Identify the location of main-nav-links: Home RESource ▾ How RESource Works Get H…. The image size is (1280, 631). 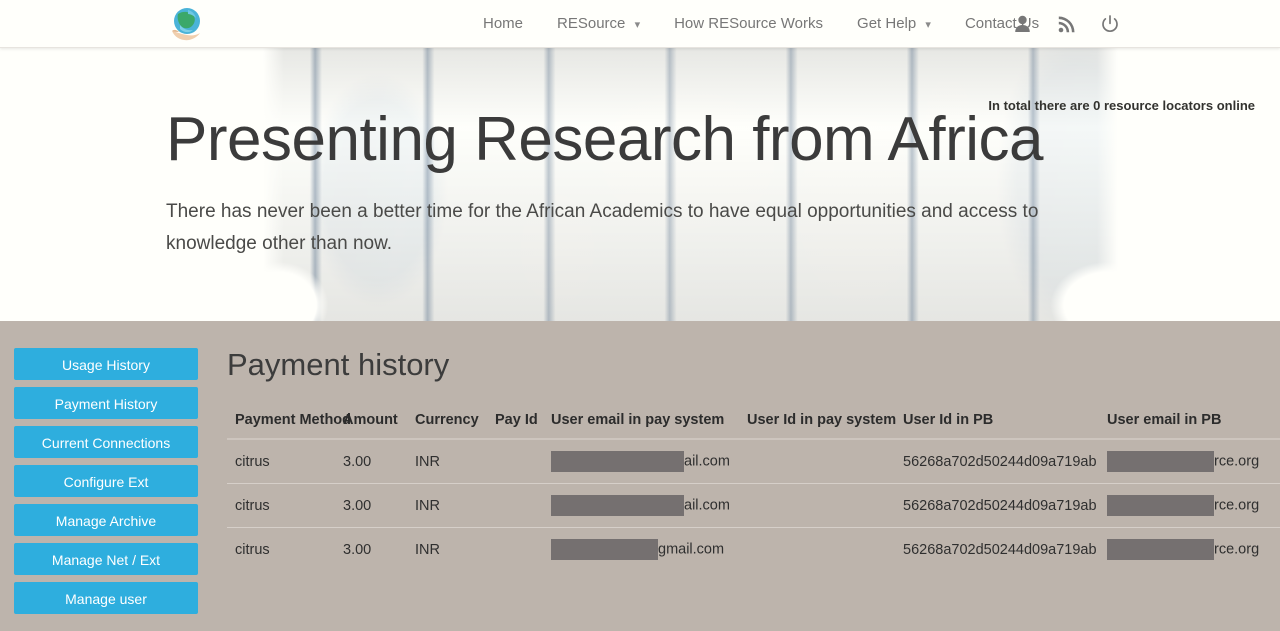
(761, 24).